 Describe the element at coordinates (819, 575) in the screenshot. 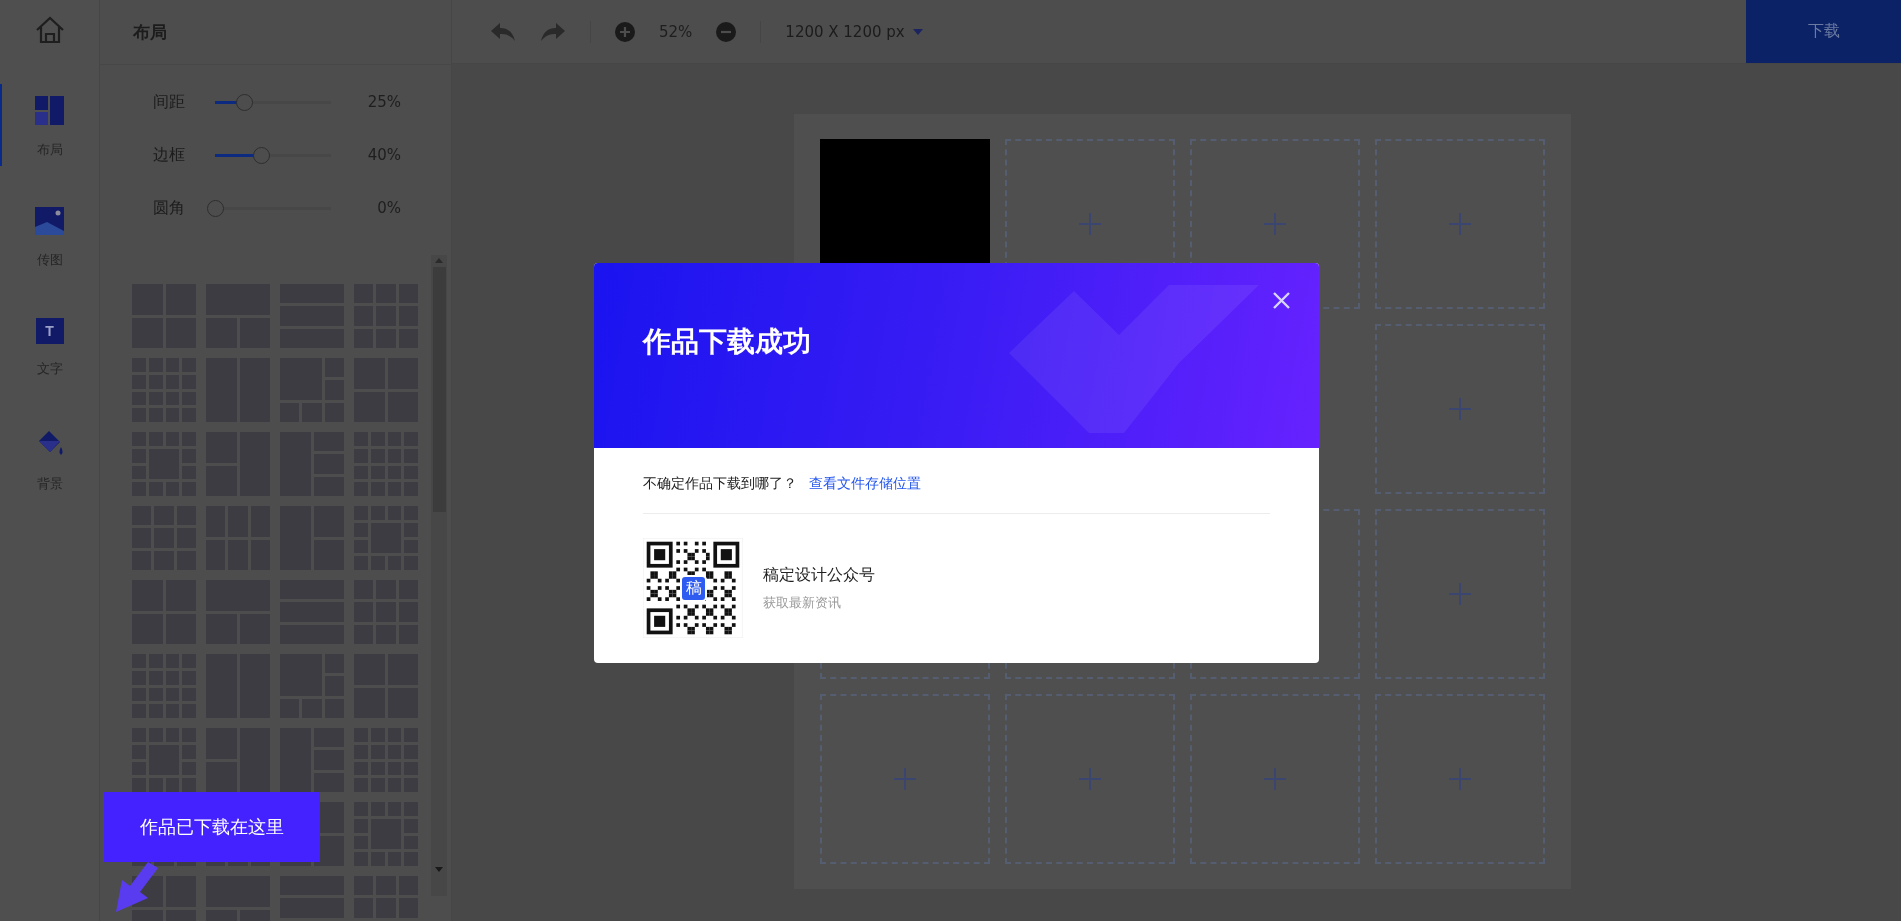

I see `account-name: 稿定设计公众号` at that location.